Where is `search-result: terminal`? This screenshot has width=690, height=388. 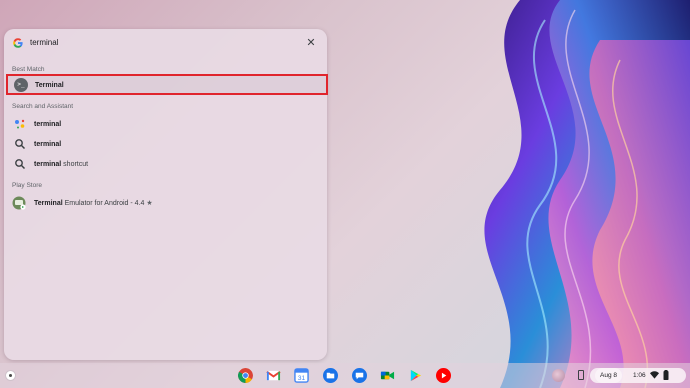
search-result: terminal is located at coordinates (166, 144).